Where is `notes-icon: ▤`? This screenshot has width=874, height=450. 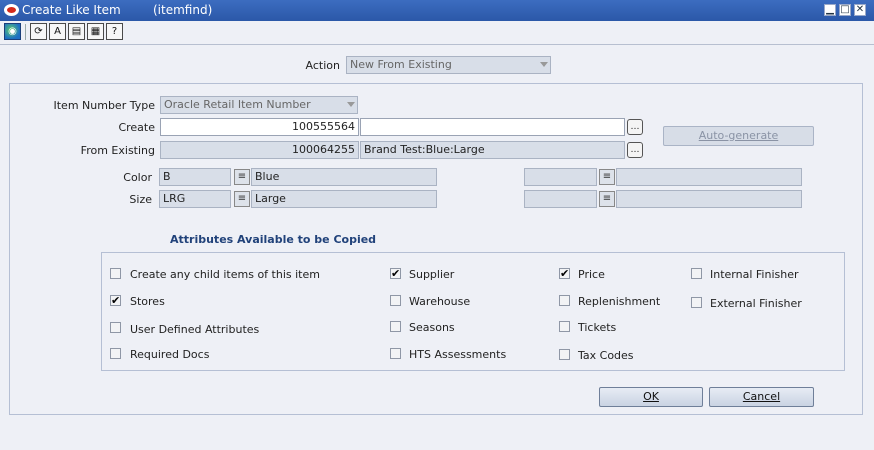
notes-icon: ▤ is located at coordinates (76, 31).